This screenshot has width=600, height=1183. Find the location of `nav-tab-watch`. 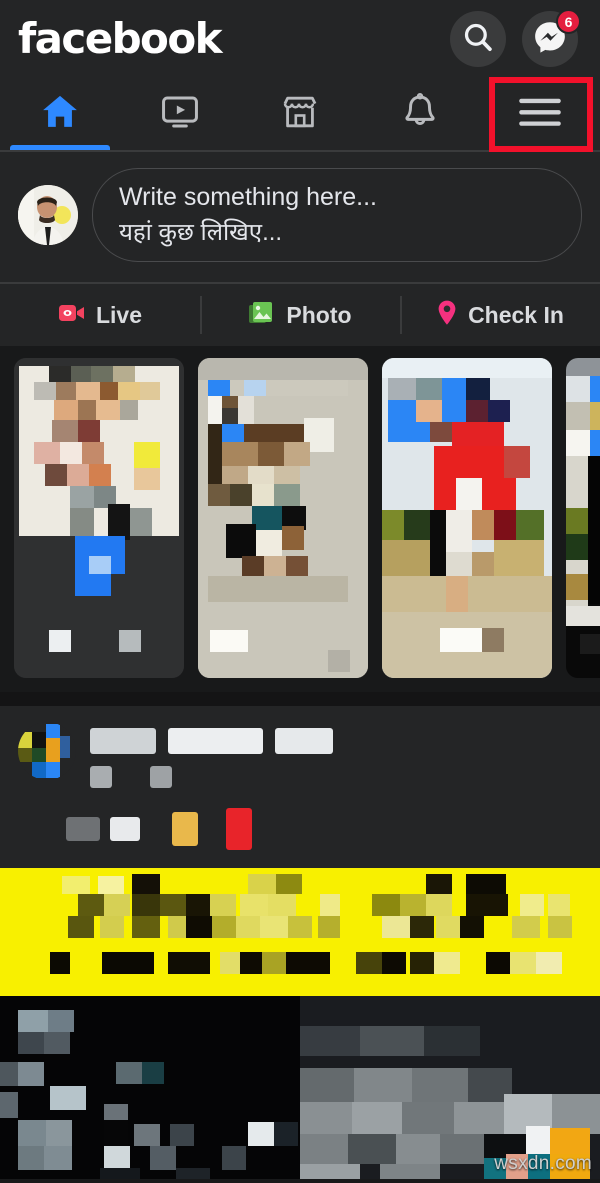

nav-tab-watch is located at coordinates (180, 114).